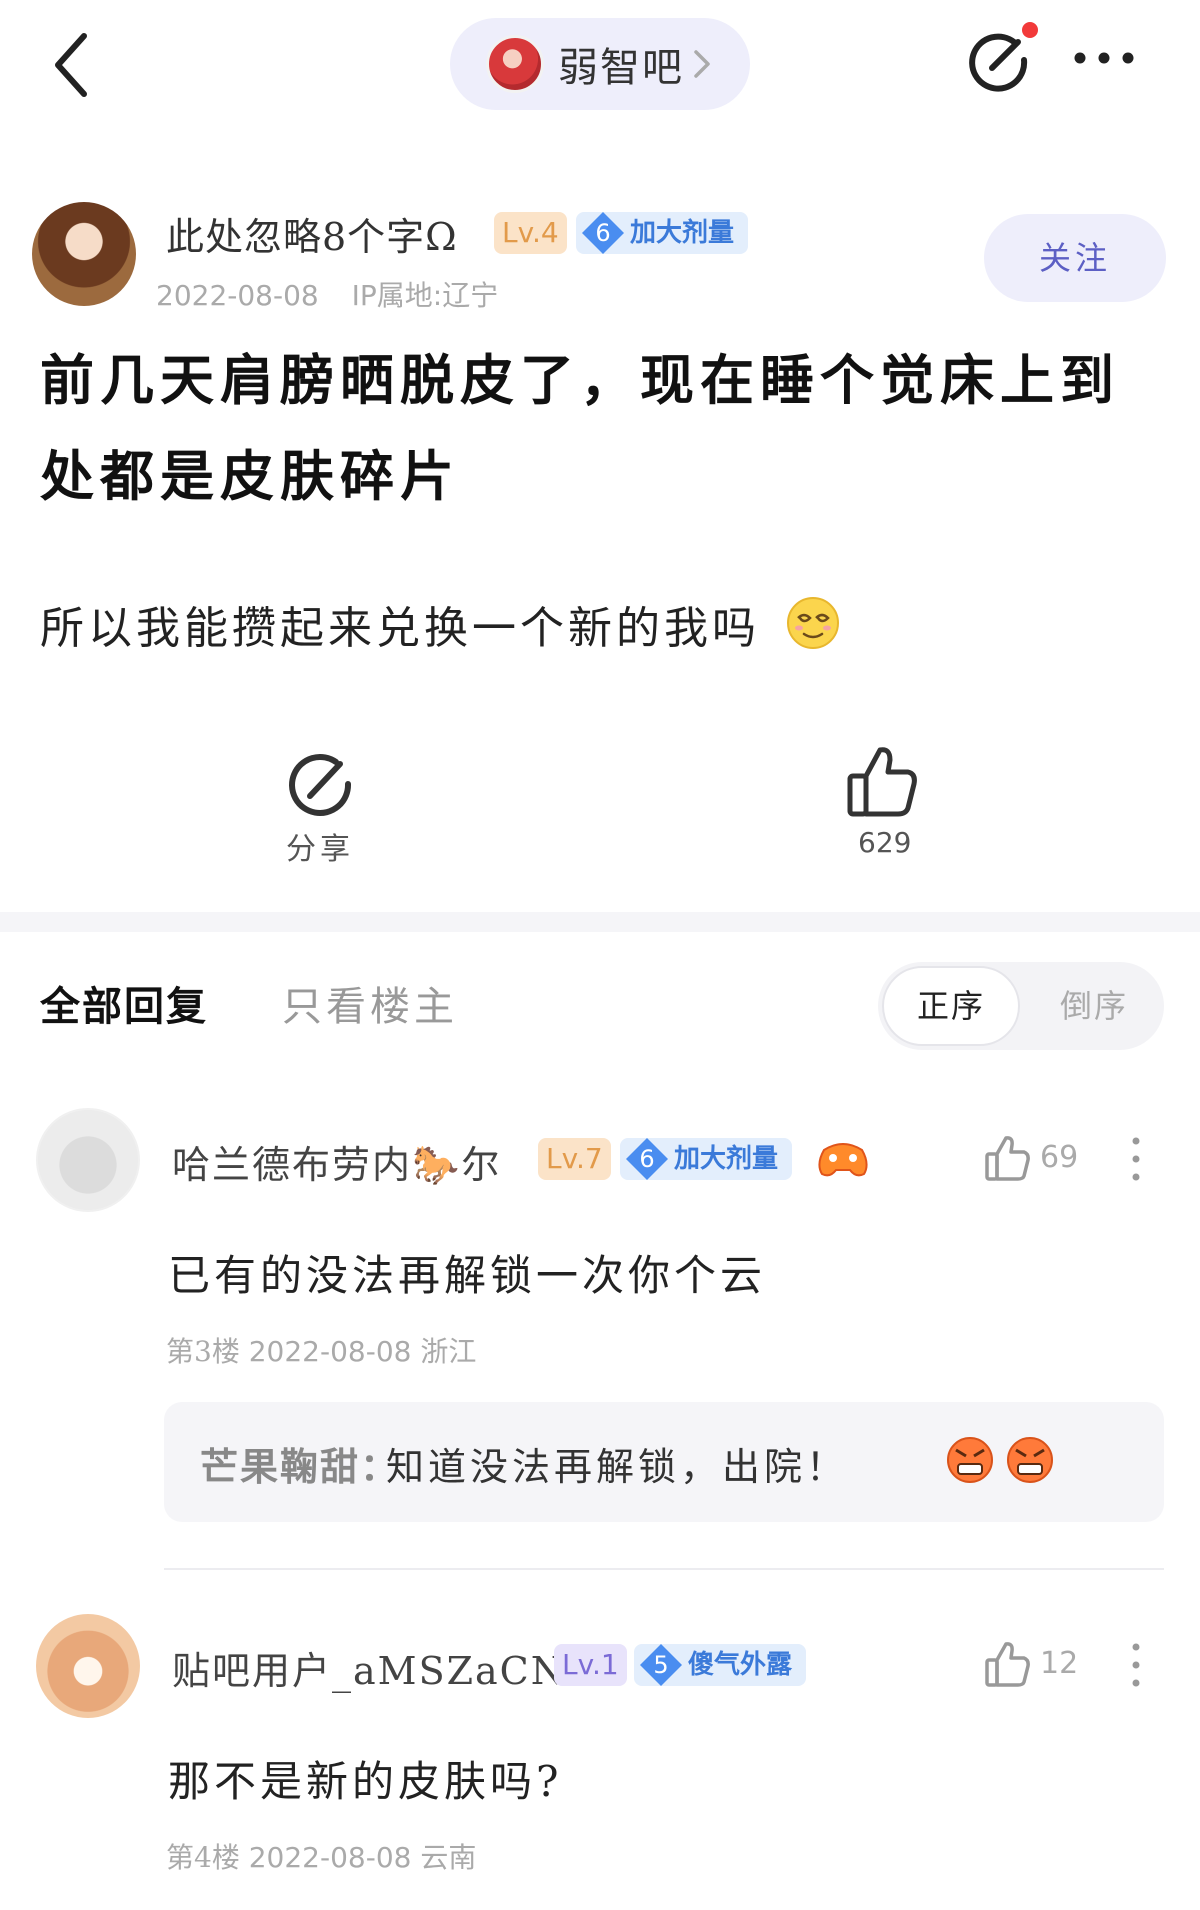  I want to click on forum-avatar, so click(515, 64).